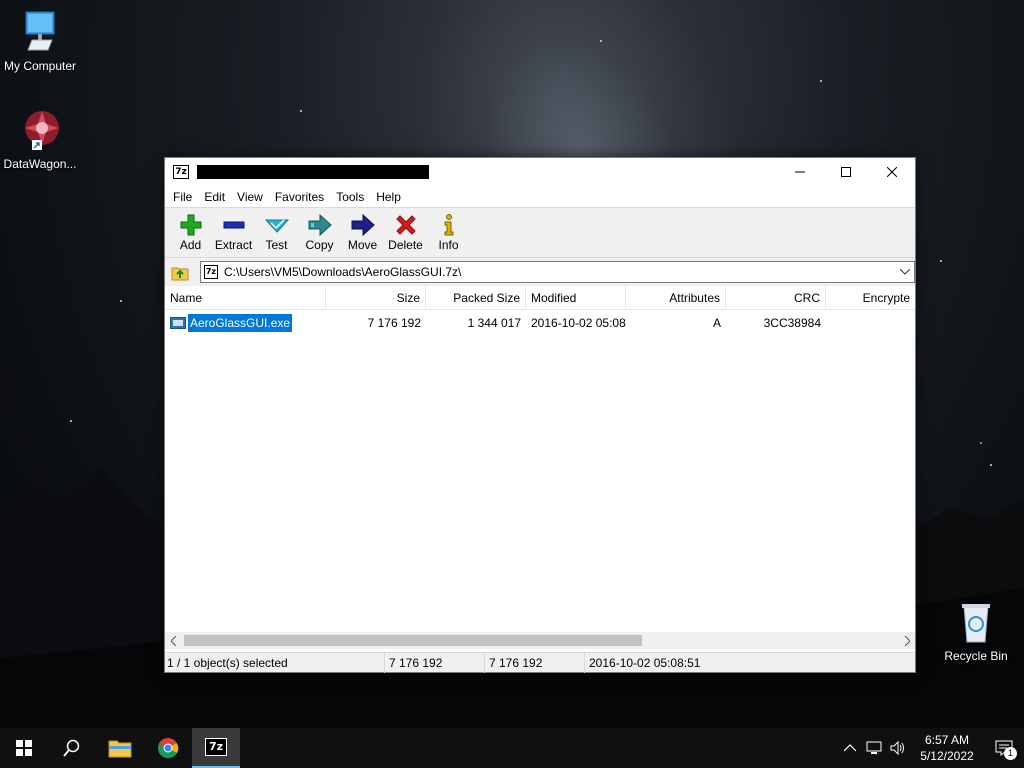  What do you see at coordinates (1010, 753) in the screenshot?
I see `notification-count-badge: 1` at bounding box center [1010, 753].